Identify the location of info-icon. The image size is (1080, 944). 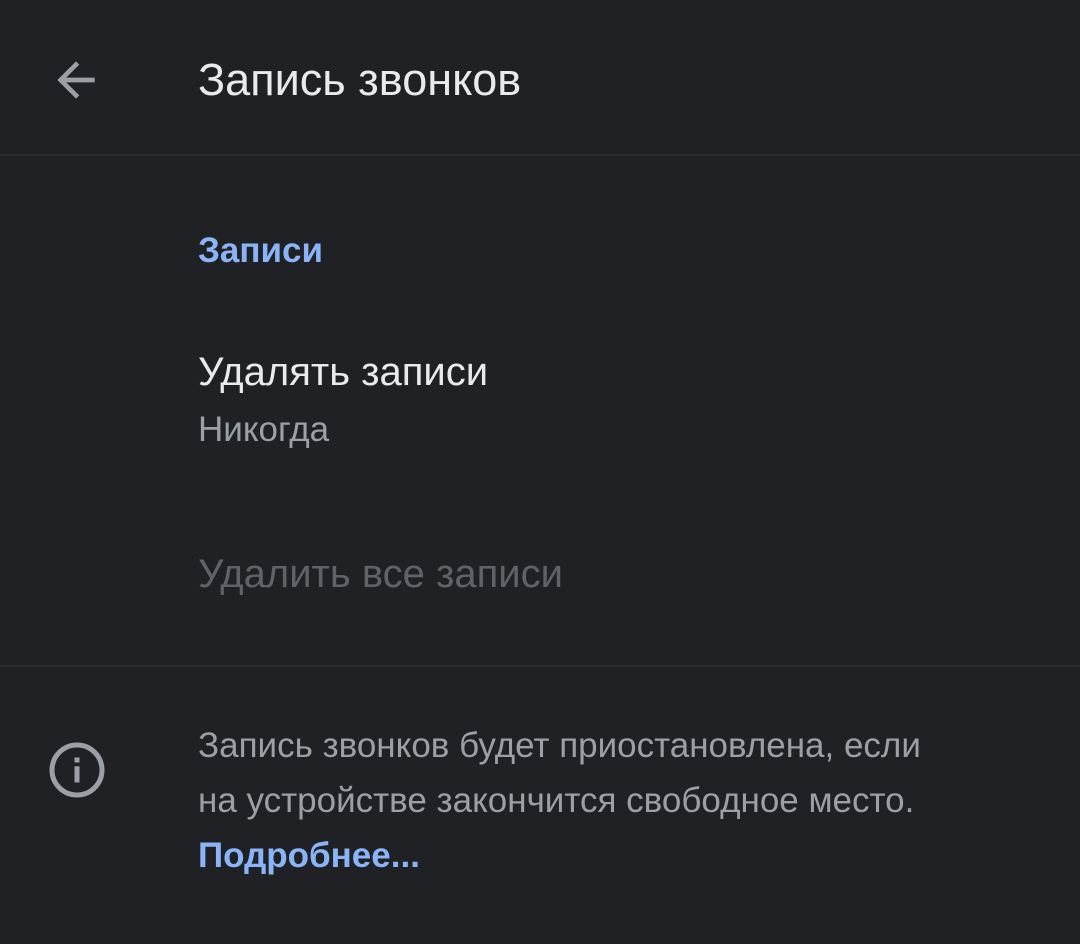
(77, 770).